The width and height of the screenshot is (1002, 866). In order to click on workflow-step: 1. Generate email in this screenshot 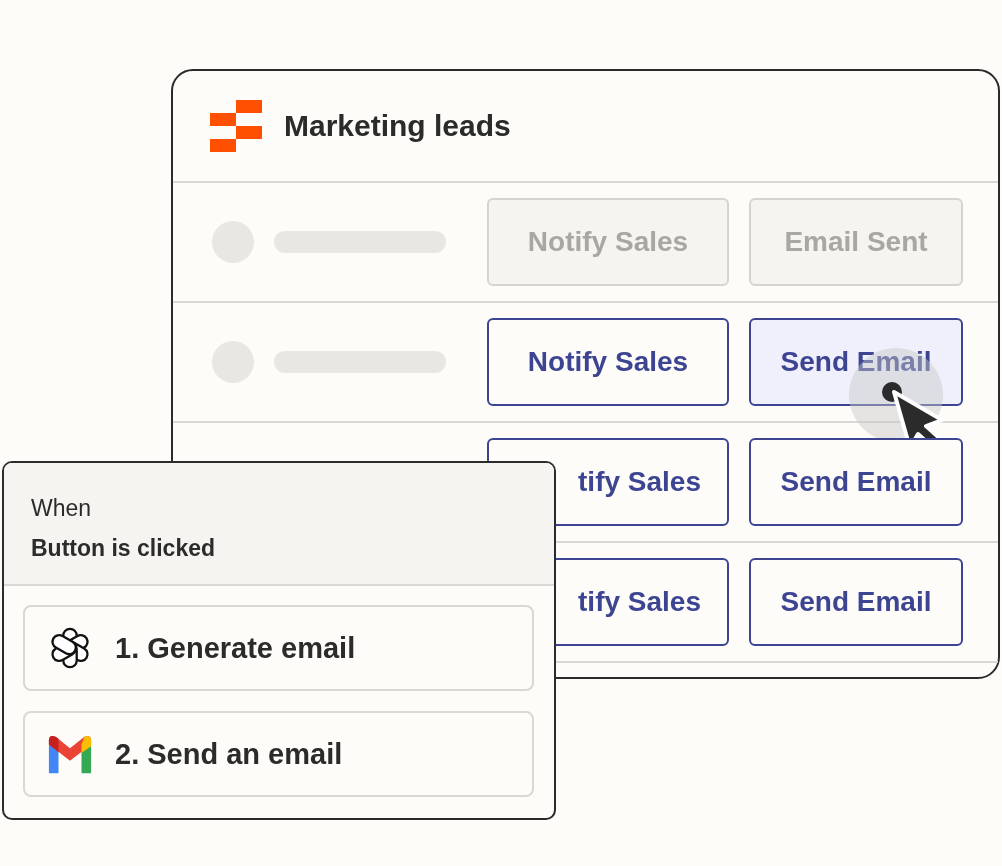, I will do `click(278, 648)`.